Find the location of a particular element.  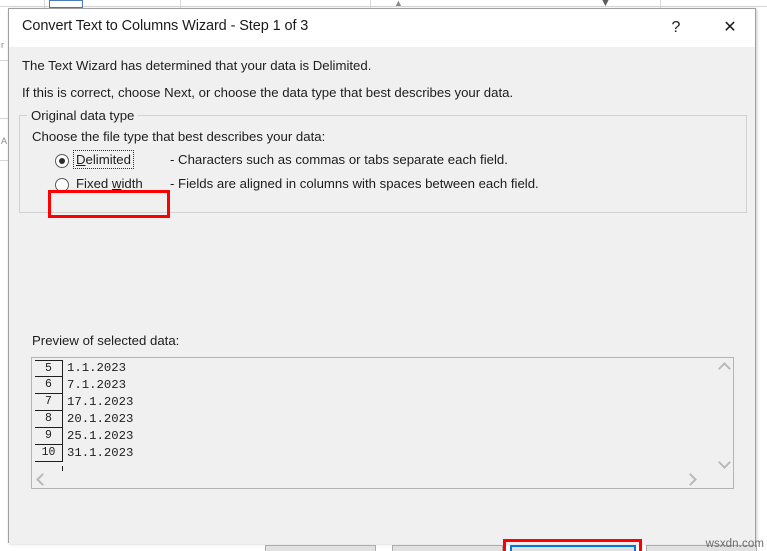

preview-row: 7 17.1.2023 is located at coordinates (84, 402).